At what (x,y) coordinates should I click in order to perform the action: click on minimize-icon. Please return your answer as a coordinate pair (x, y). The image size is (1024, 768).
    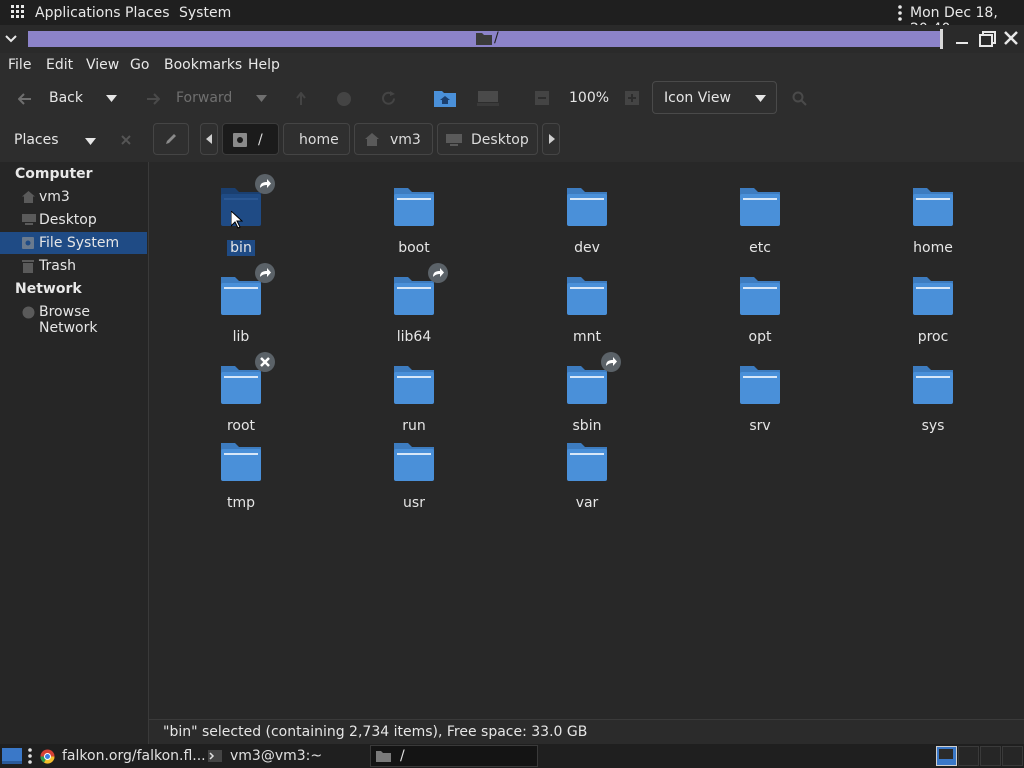
    Looking at the image, I should click on (962, 39).